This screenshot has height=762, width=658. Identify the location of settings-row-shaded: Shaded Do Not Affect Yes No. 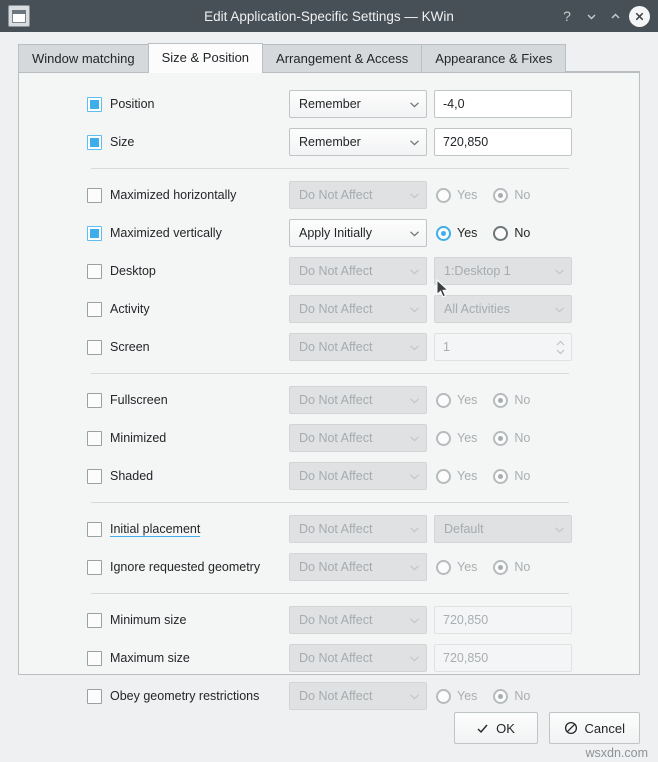
(329, 476).